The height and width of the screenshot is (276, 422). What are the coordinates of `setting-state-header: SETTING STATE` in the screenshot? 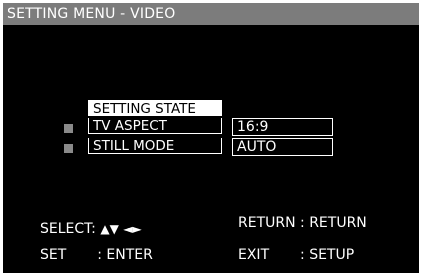 It's located at (155, 108).